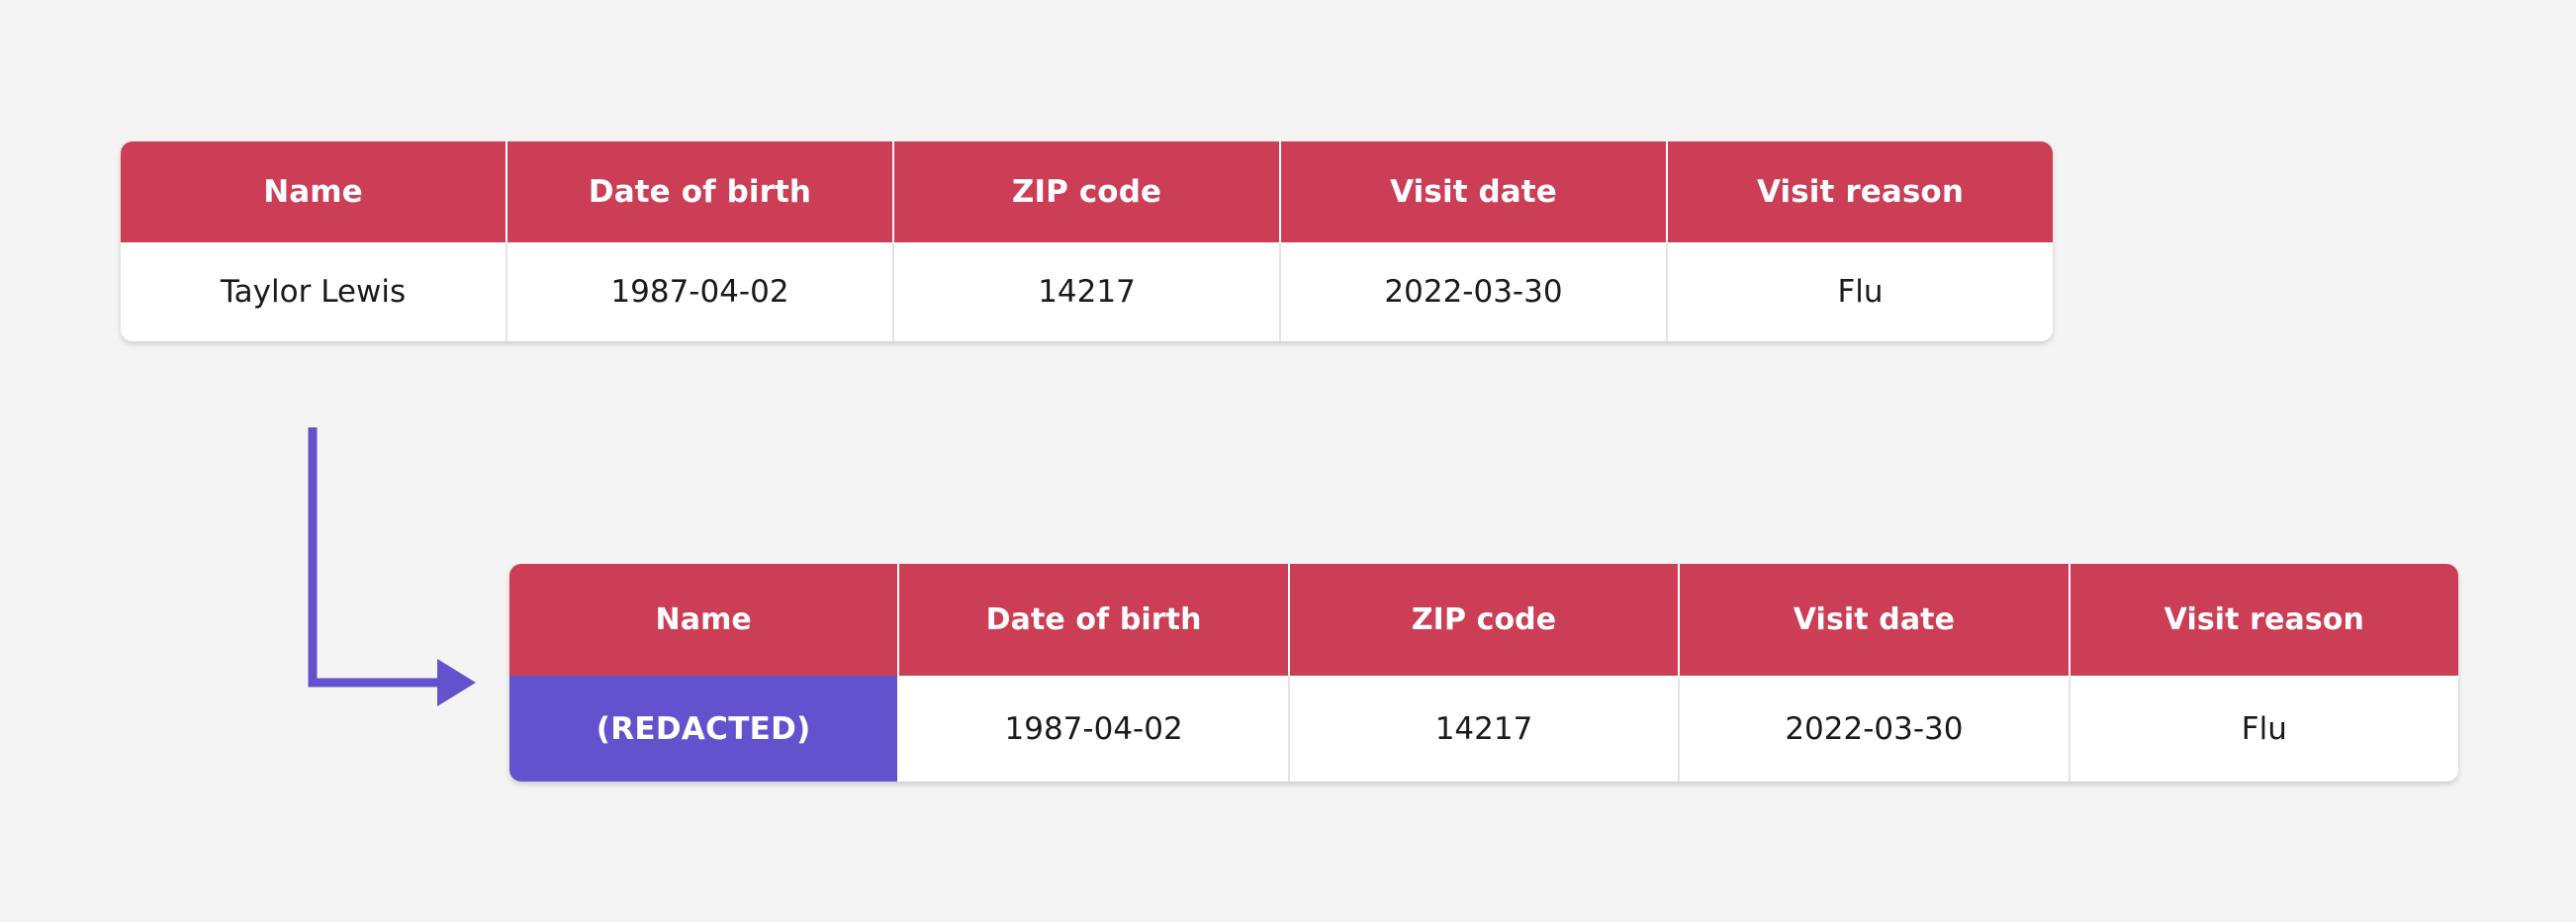 The width and height of the screenshot is (2576, 922). I want to click on cell-name: Taylor Lewis, so click(314, 291).